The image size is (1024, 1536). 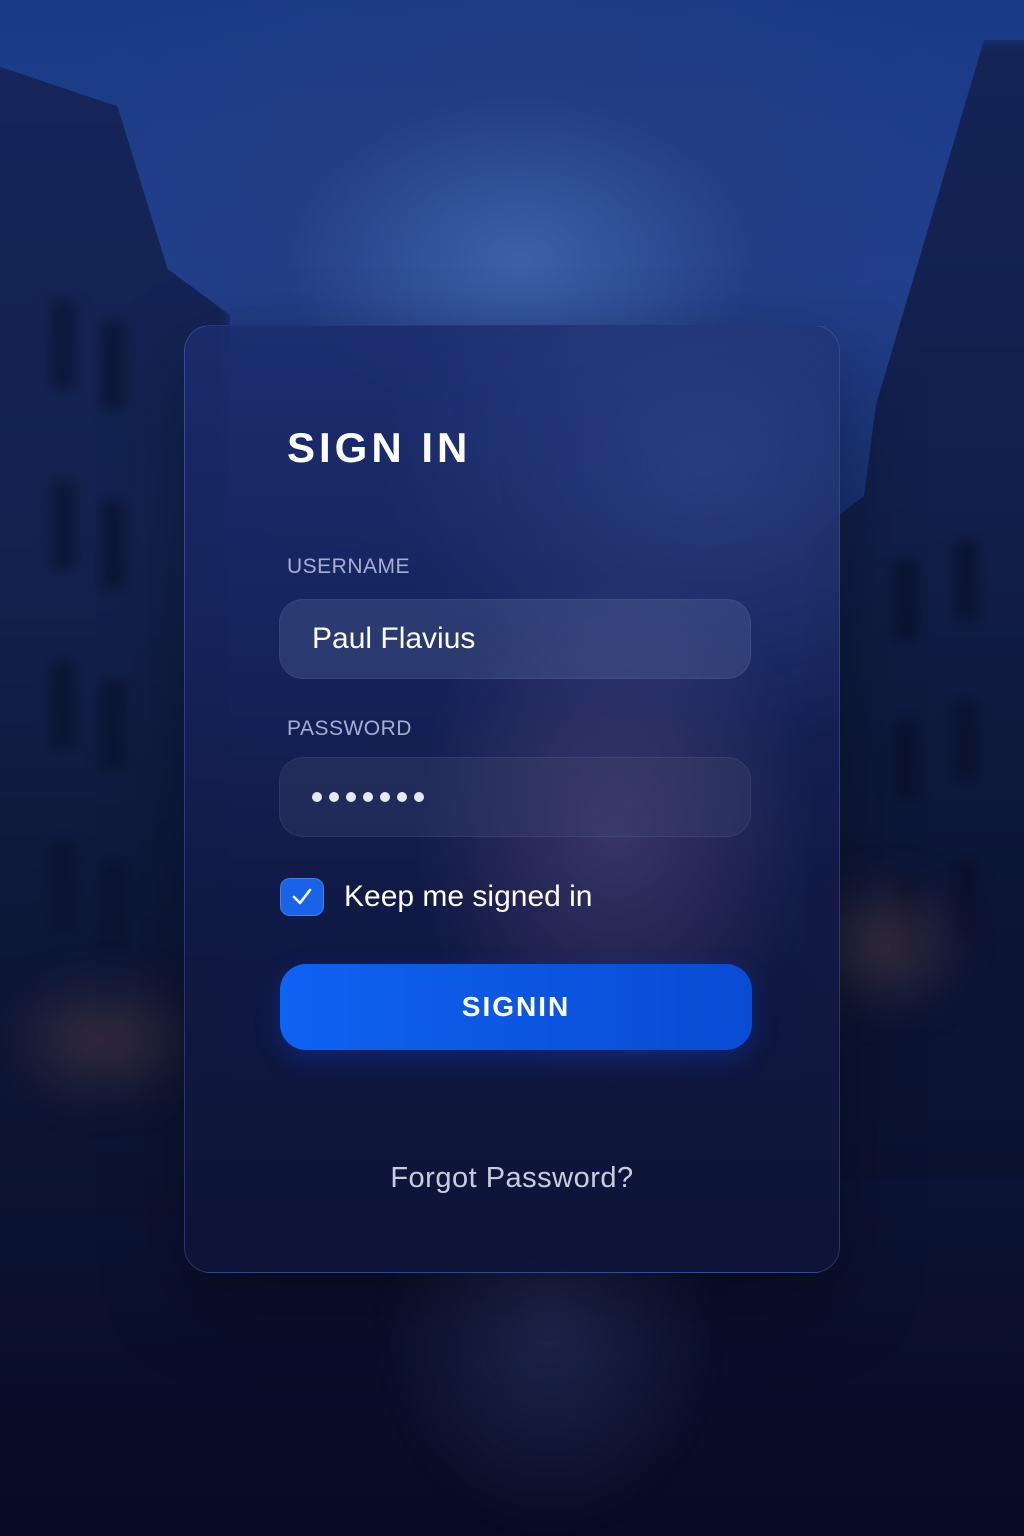 I want to click on sign-in-button: SIGNIN, so click(x=516, y=1007).